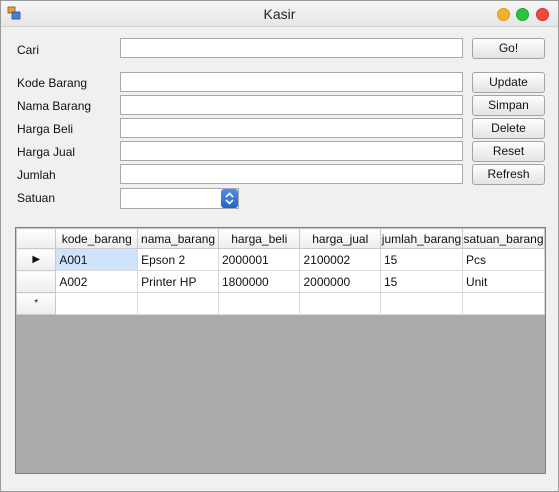 Image resolution: width=559 pixels, height=492 pixels. I want to click on update-button: Update, so click(508, 82).